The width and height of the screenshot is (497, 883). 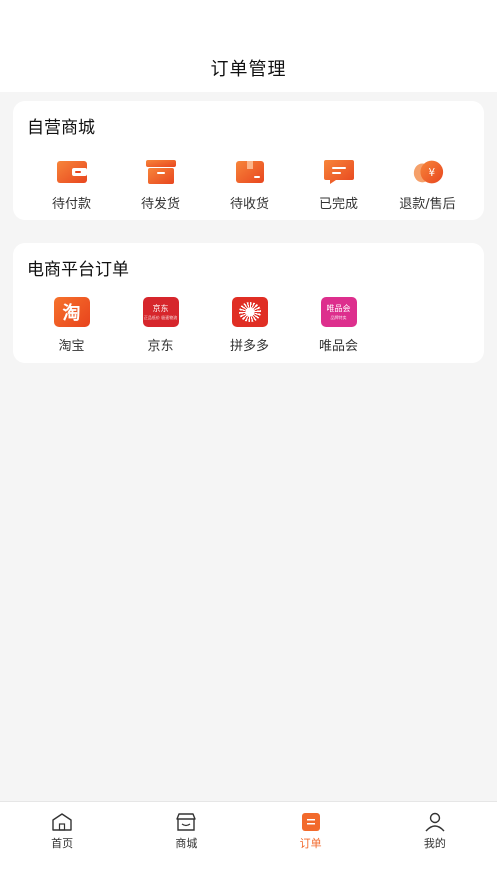 I want to click on jd-logo: 京东 正品低价 极速物流, so click(x=160, y=312).